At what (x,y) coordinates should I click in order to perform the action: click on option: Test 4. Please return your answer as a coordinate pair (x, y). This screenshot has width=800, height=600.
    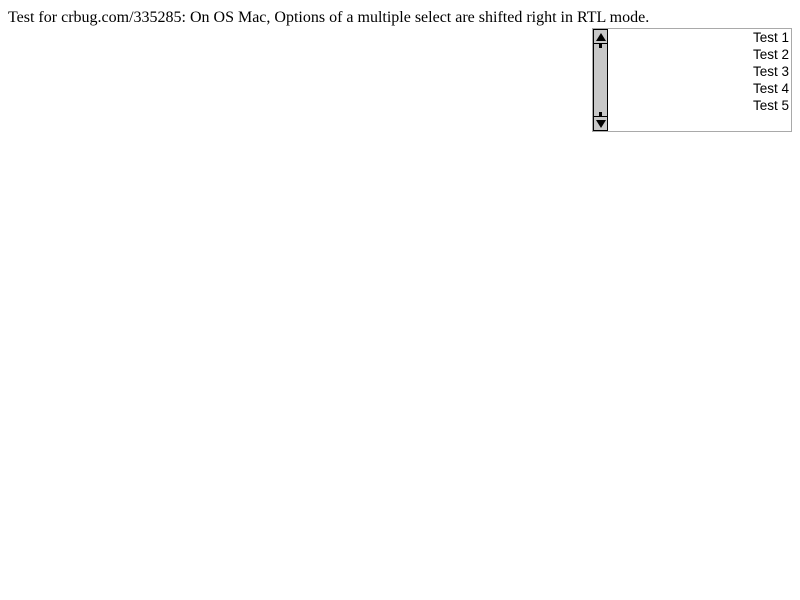
    Looking at the image, I should click on (699, 88).